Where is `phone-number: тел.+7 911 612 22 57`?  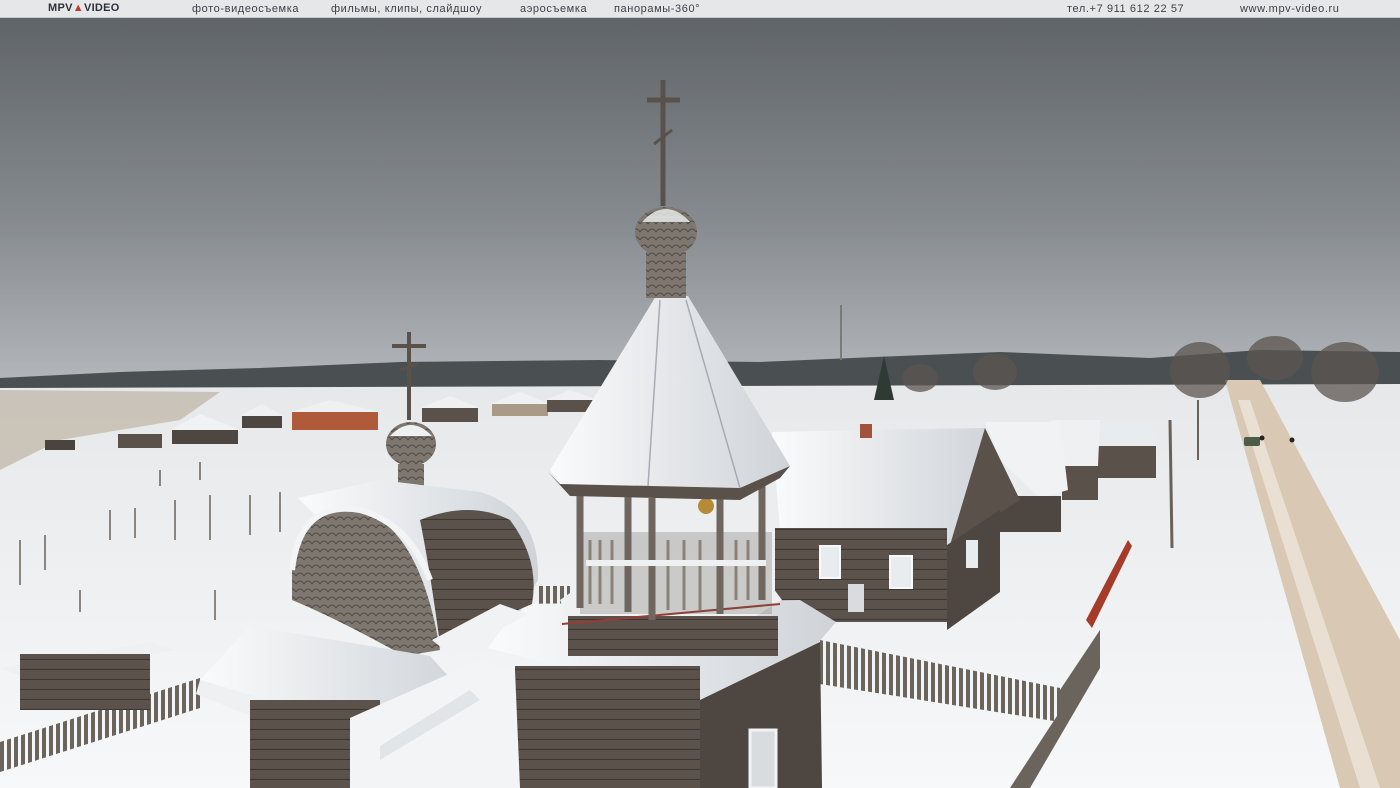
phone-number: тел.+7 911 612 22 57 is located at coordinates (1125, 9).